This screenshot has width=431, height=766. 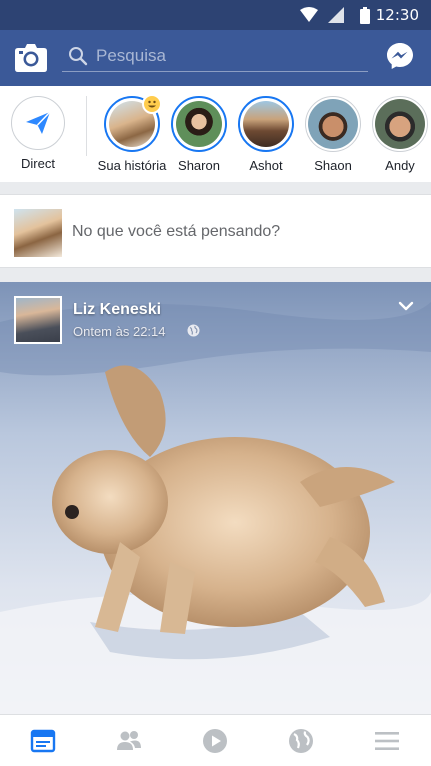 I want to click on status-composer: No que você está pensando?, so click(x=215, y=231).